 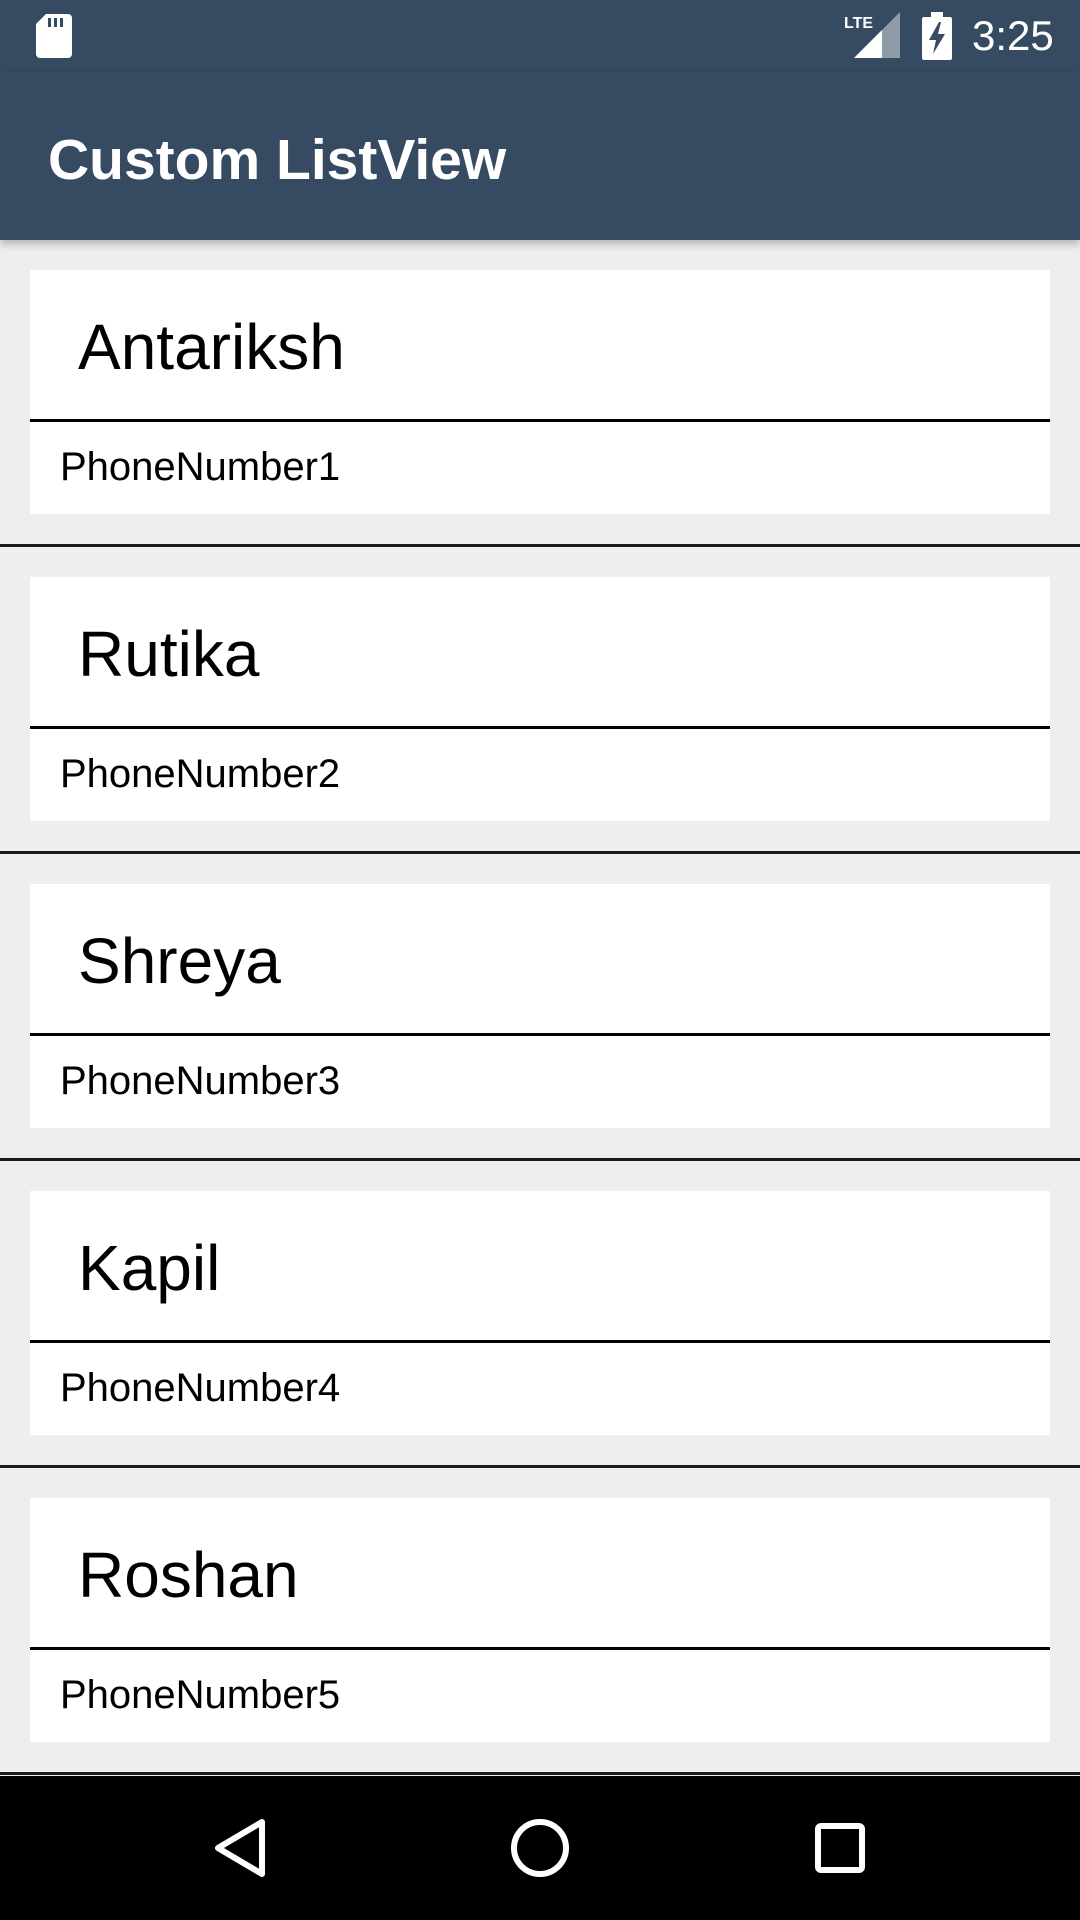 I want to click on contact-name: Shreya, so click(x=179, y=961).